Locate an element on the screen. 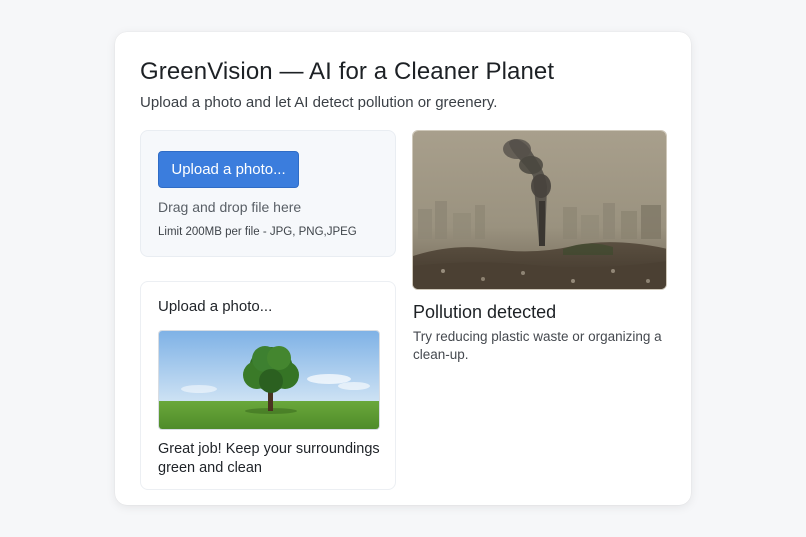 The width and height of the screenshot is (806, 537). page-title: GreenVision — AI for a Cleaner Planet is located at coordinates (347, 71).